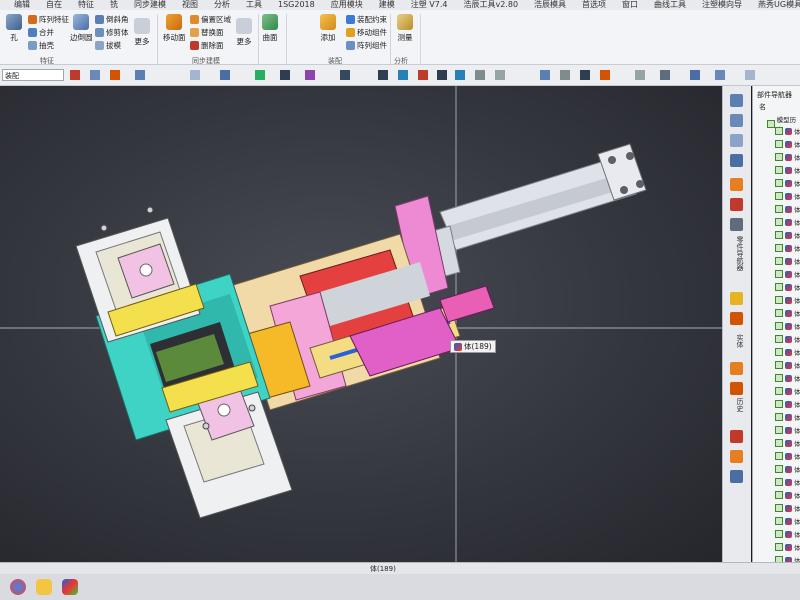 The image size is (800, 600). I want to click on spline-icon, so click(345, 75).